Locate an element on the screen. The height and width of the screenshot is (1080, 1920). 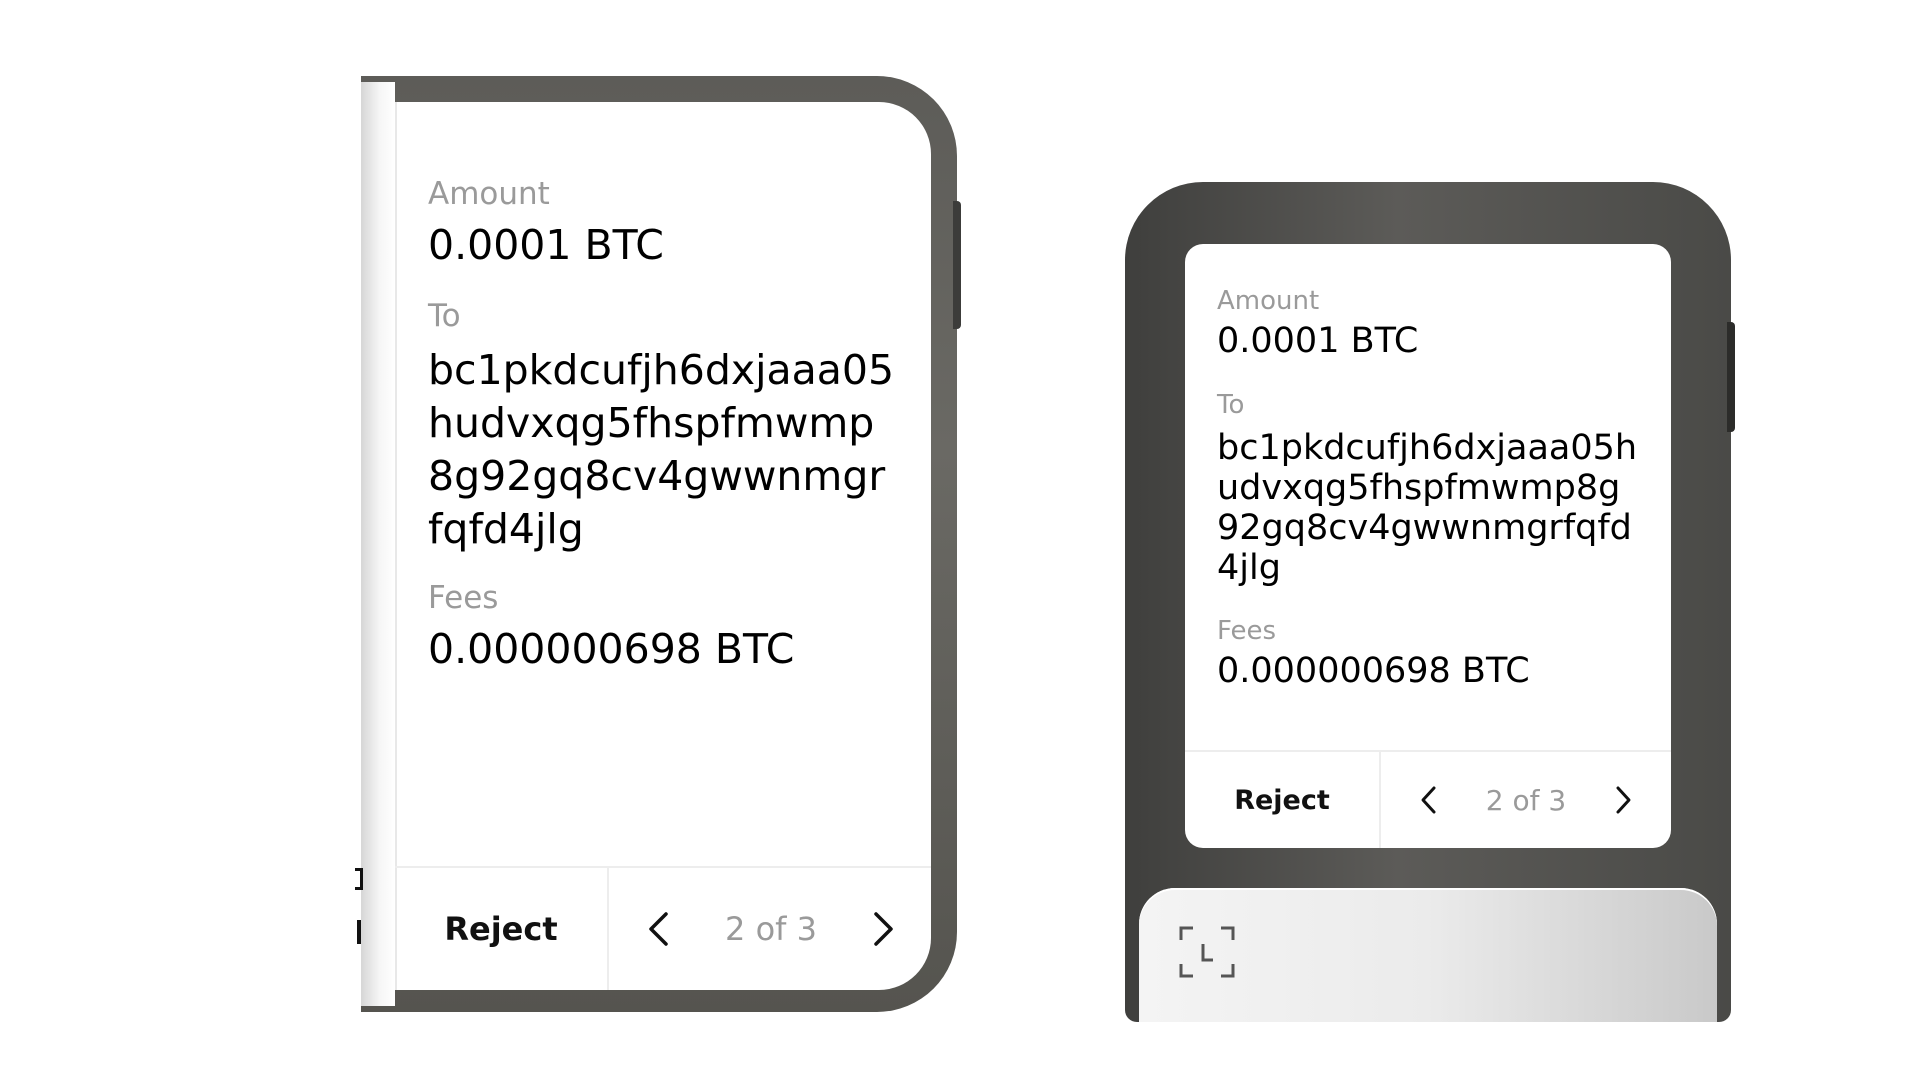
device-edge is located at coordinates (378, 544).